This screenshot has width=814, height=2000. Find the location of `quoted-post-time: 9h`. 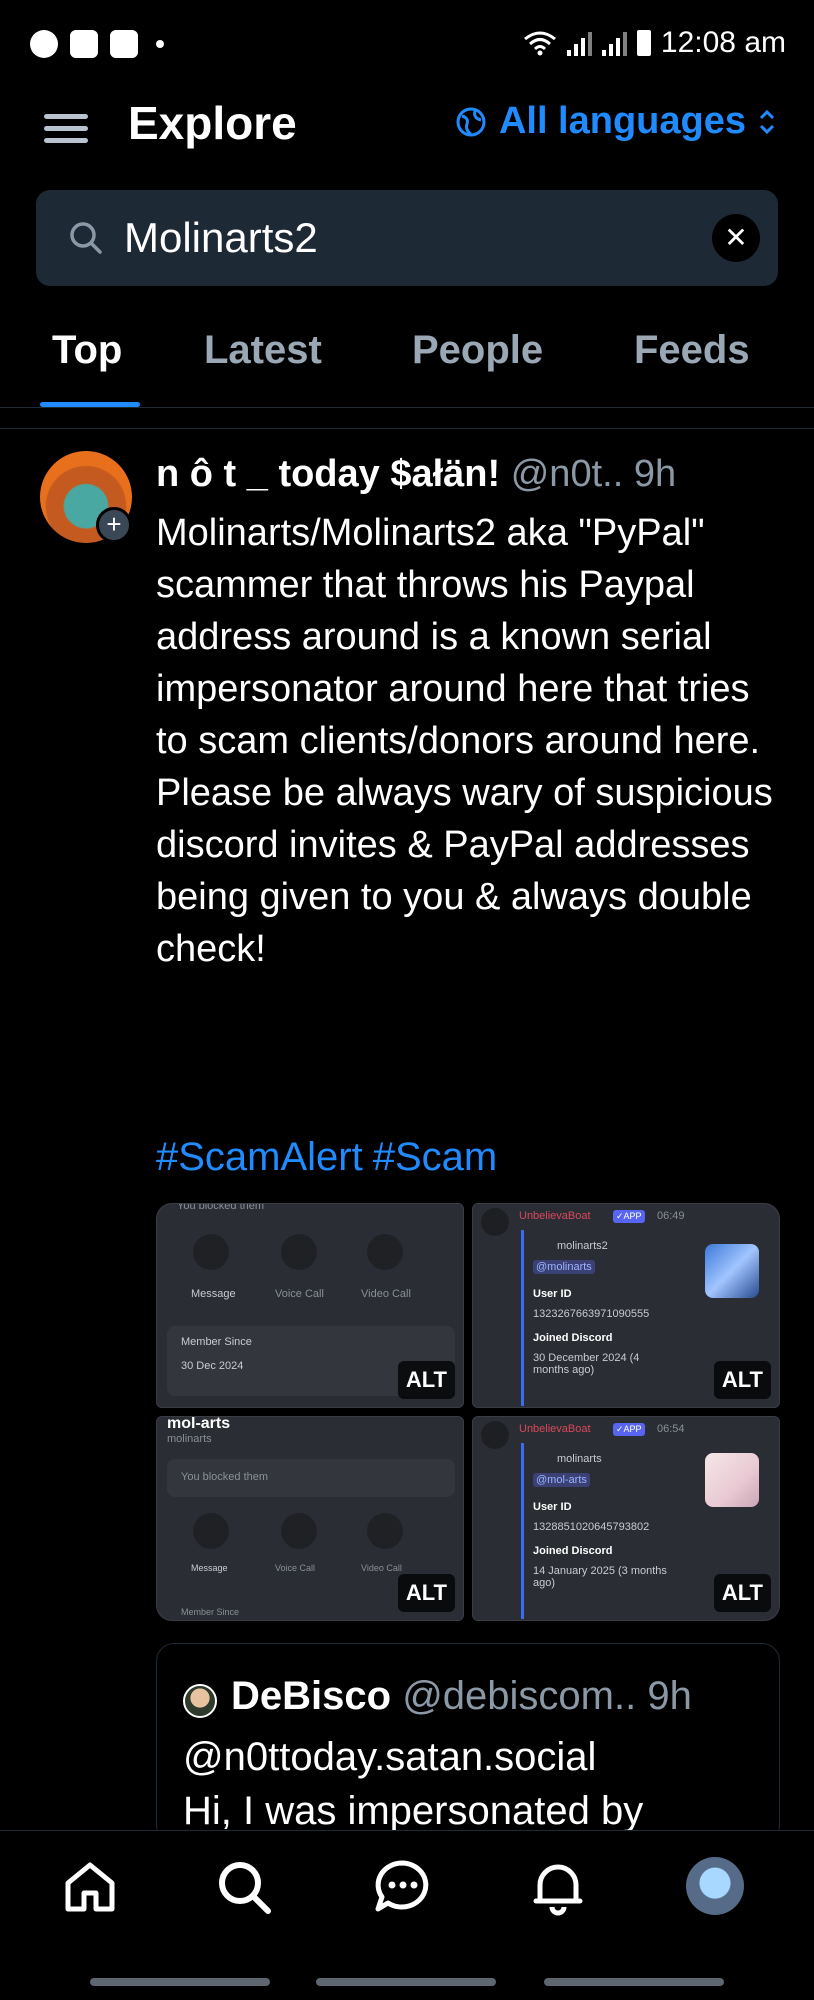

quoted-post-time: 9h is located at coordinates (669, 1696).